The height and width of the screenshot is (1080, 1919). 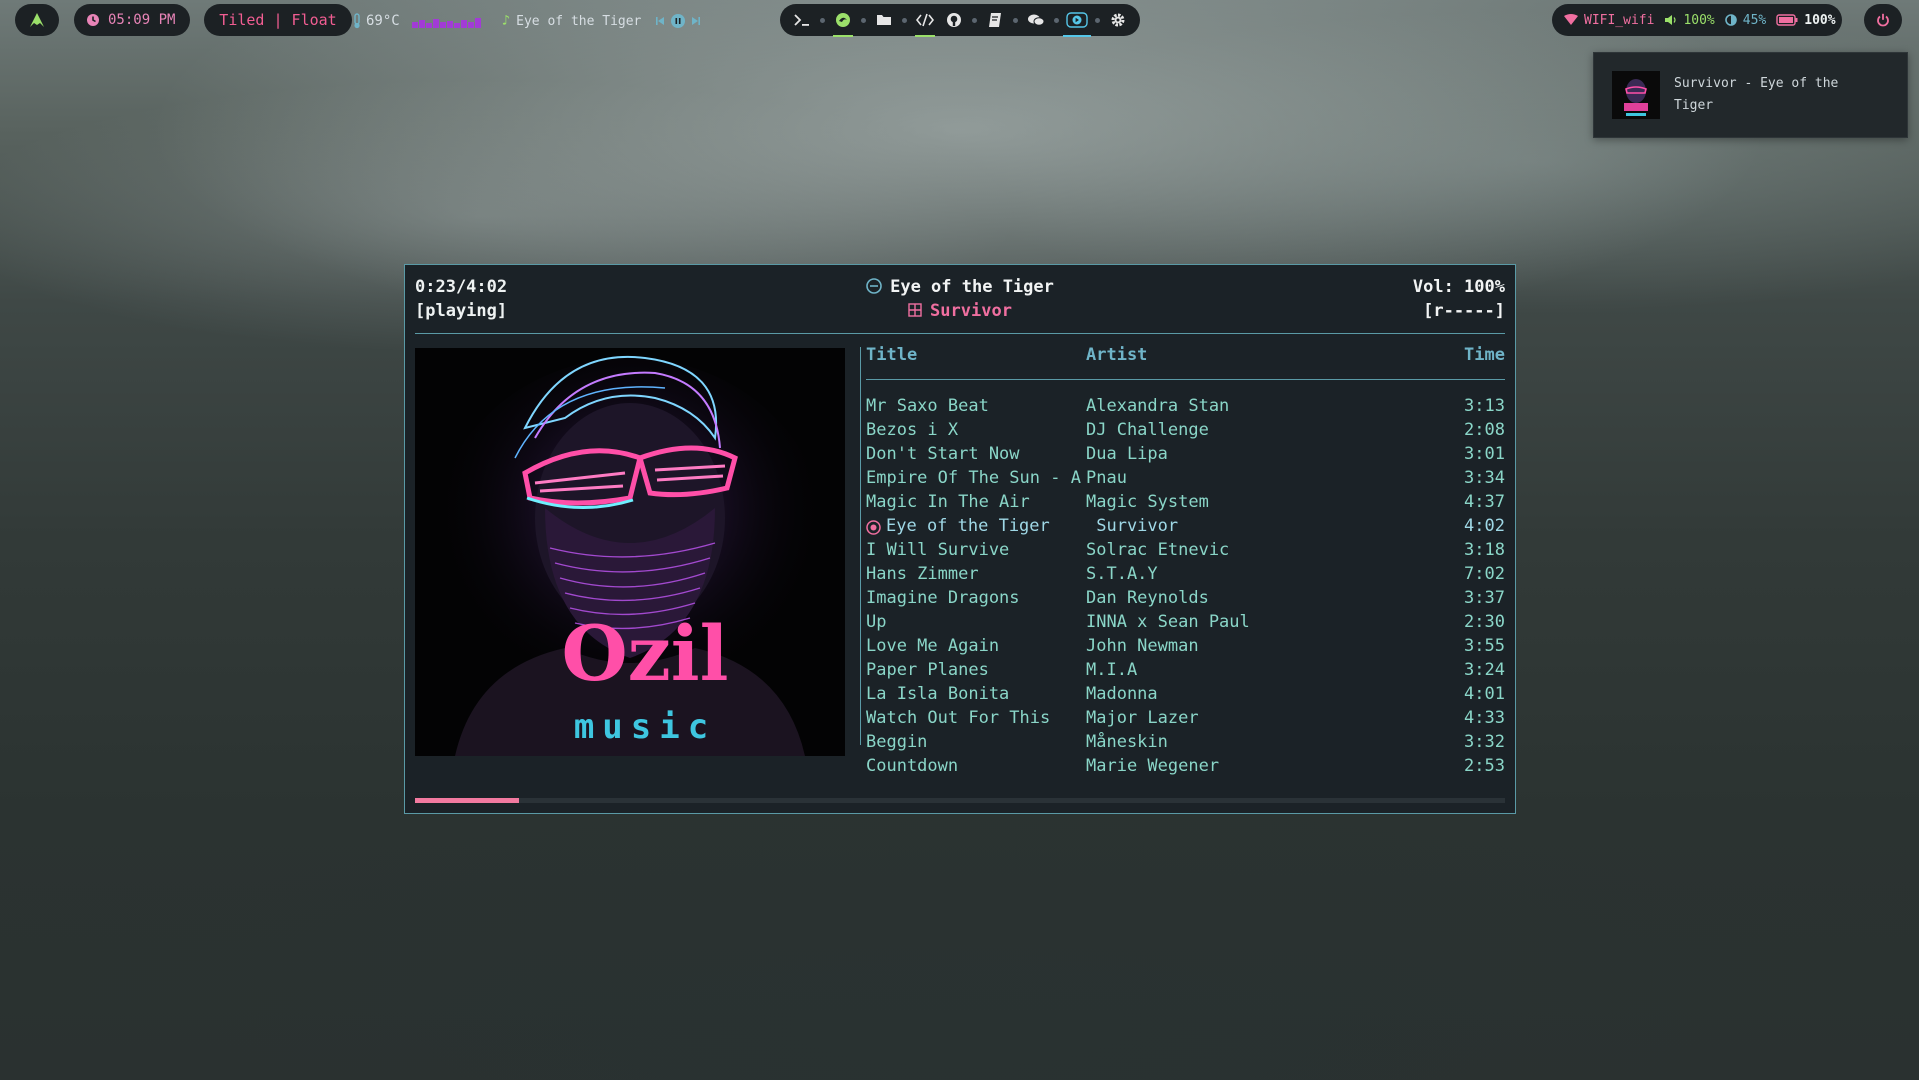 What do you see at coordinates (1158, 550) in the screenshot?
I see `track-artist: Solrac Etnevic` at bounding box center [1158, 550].